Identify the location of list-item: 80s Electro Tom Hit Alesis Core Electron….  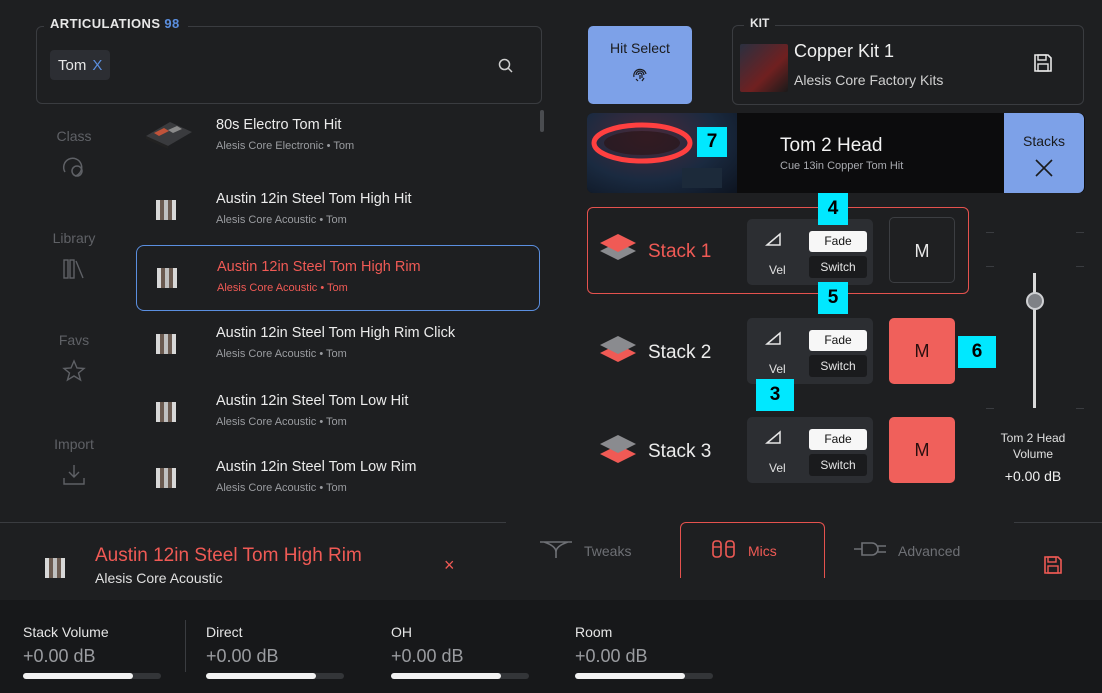
(338, 136).